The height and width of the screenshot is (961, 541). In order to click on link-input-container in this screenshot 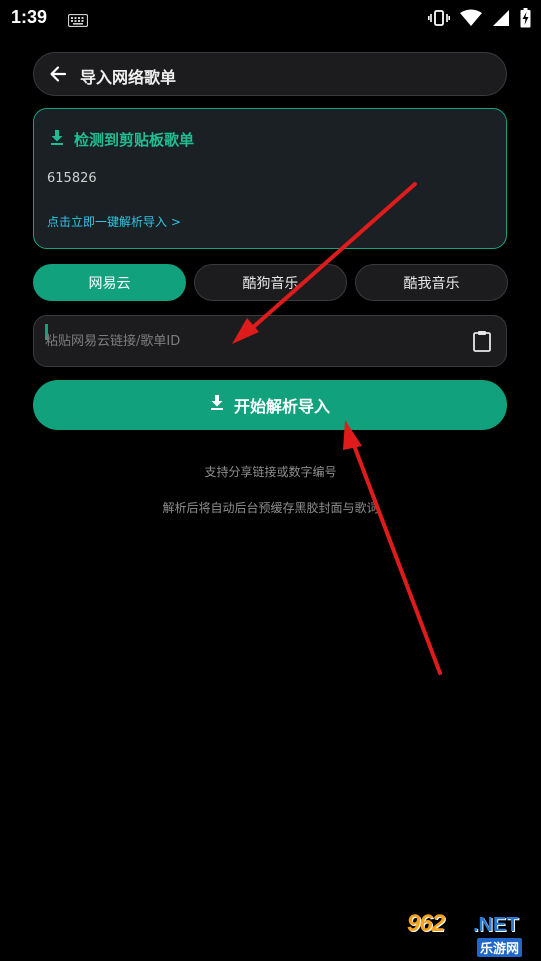, I will do `click(270, 341)`.